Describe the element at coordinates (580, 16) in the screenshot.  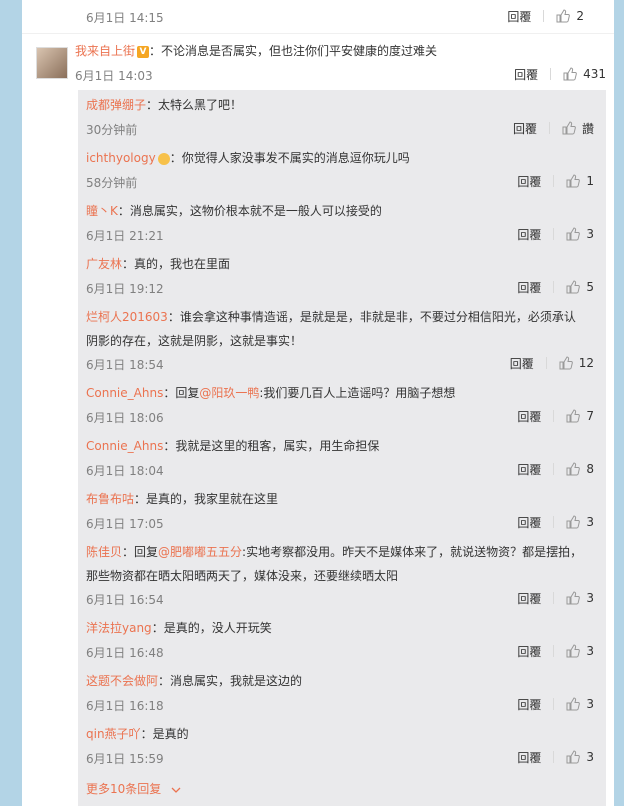
I see `like-count: 2` at that location.